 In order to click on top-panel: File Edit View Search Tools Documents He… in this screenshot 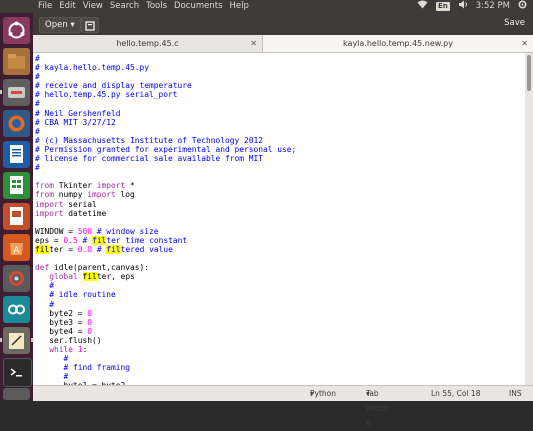, I will do `click(266, 6)`.